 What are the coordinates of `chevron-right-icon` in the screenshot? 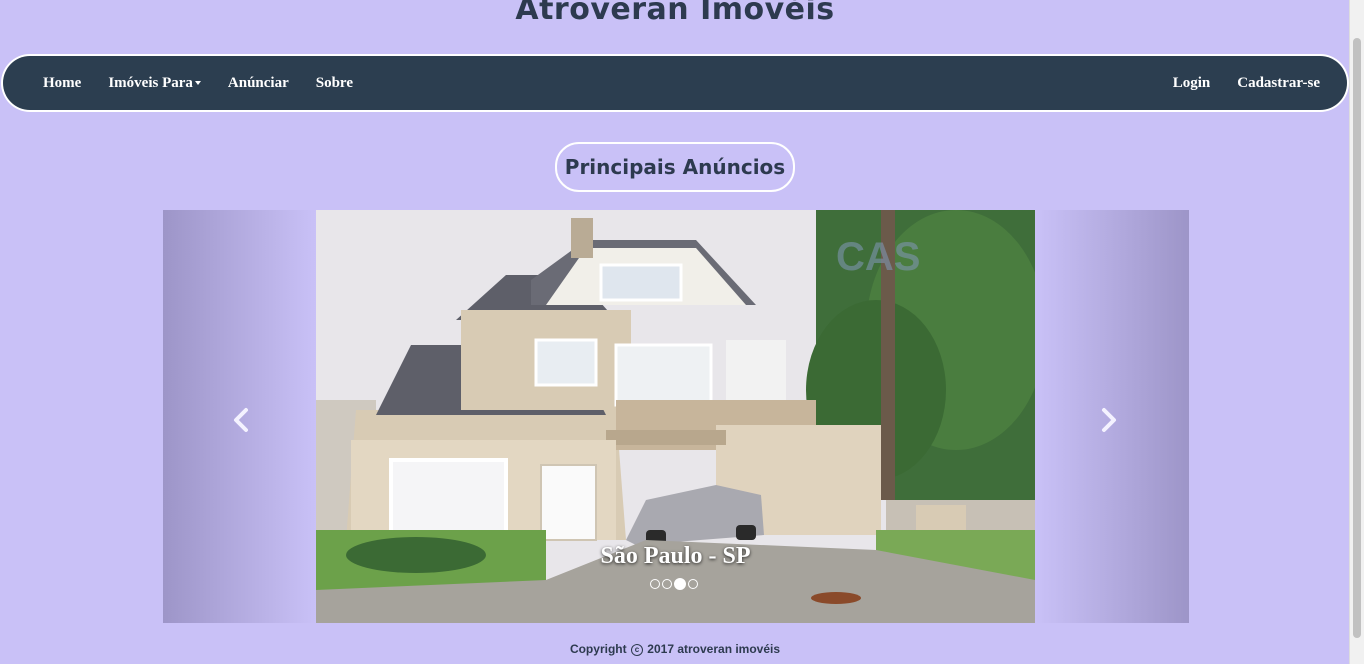 It's located at (1109, 420).